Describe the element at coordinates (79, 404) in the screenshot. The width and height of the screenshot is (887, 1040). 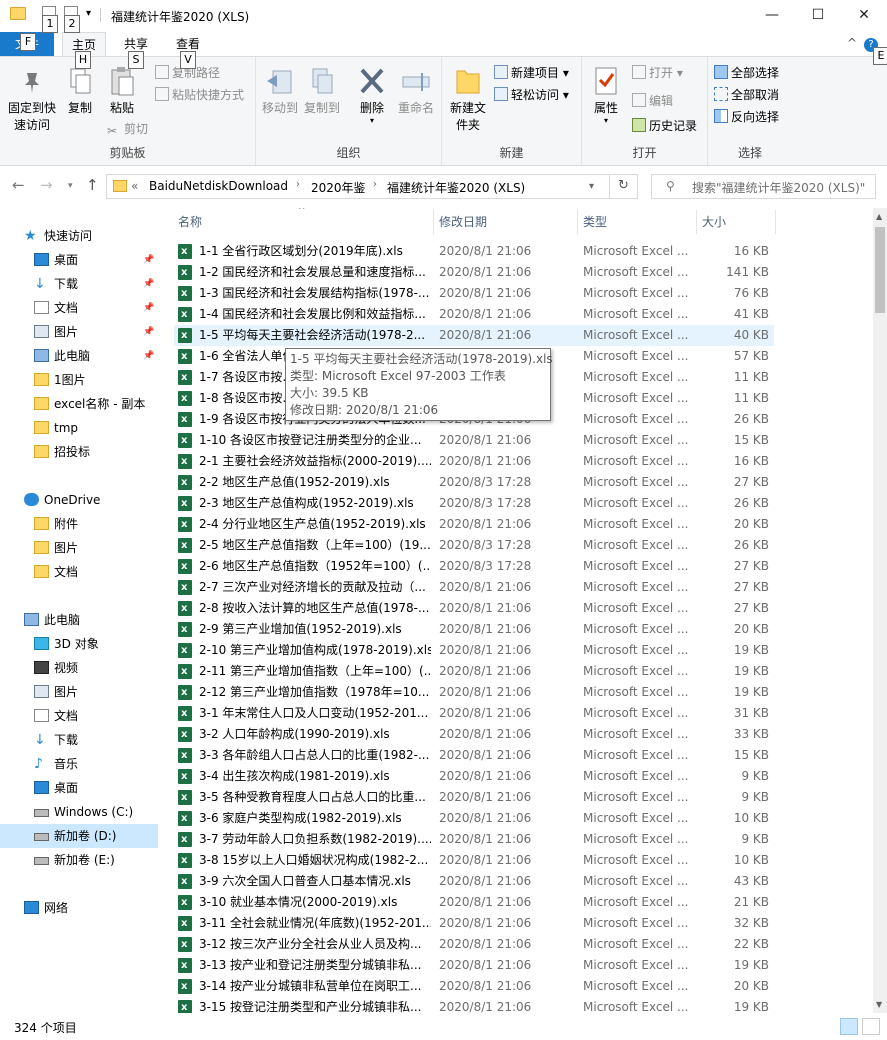
I see `sidebar-item: excel名称 - 副本` at that location.